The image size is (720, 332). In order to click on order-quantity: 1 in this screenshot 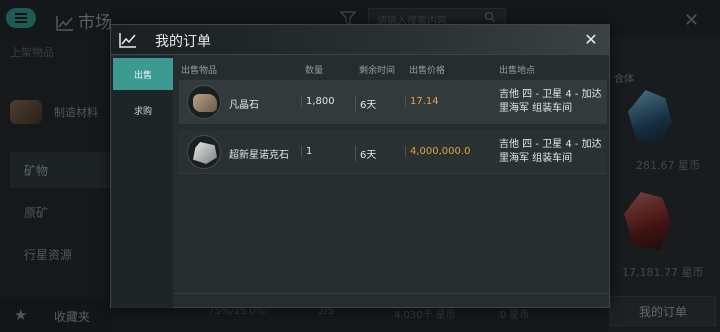, I will do `click(306, 151)`.